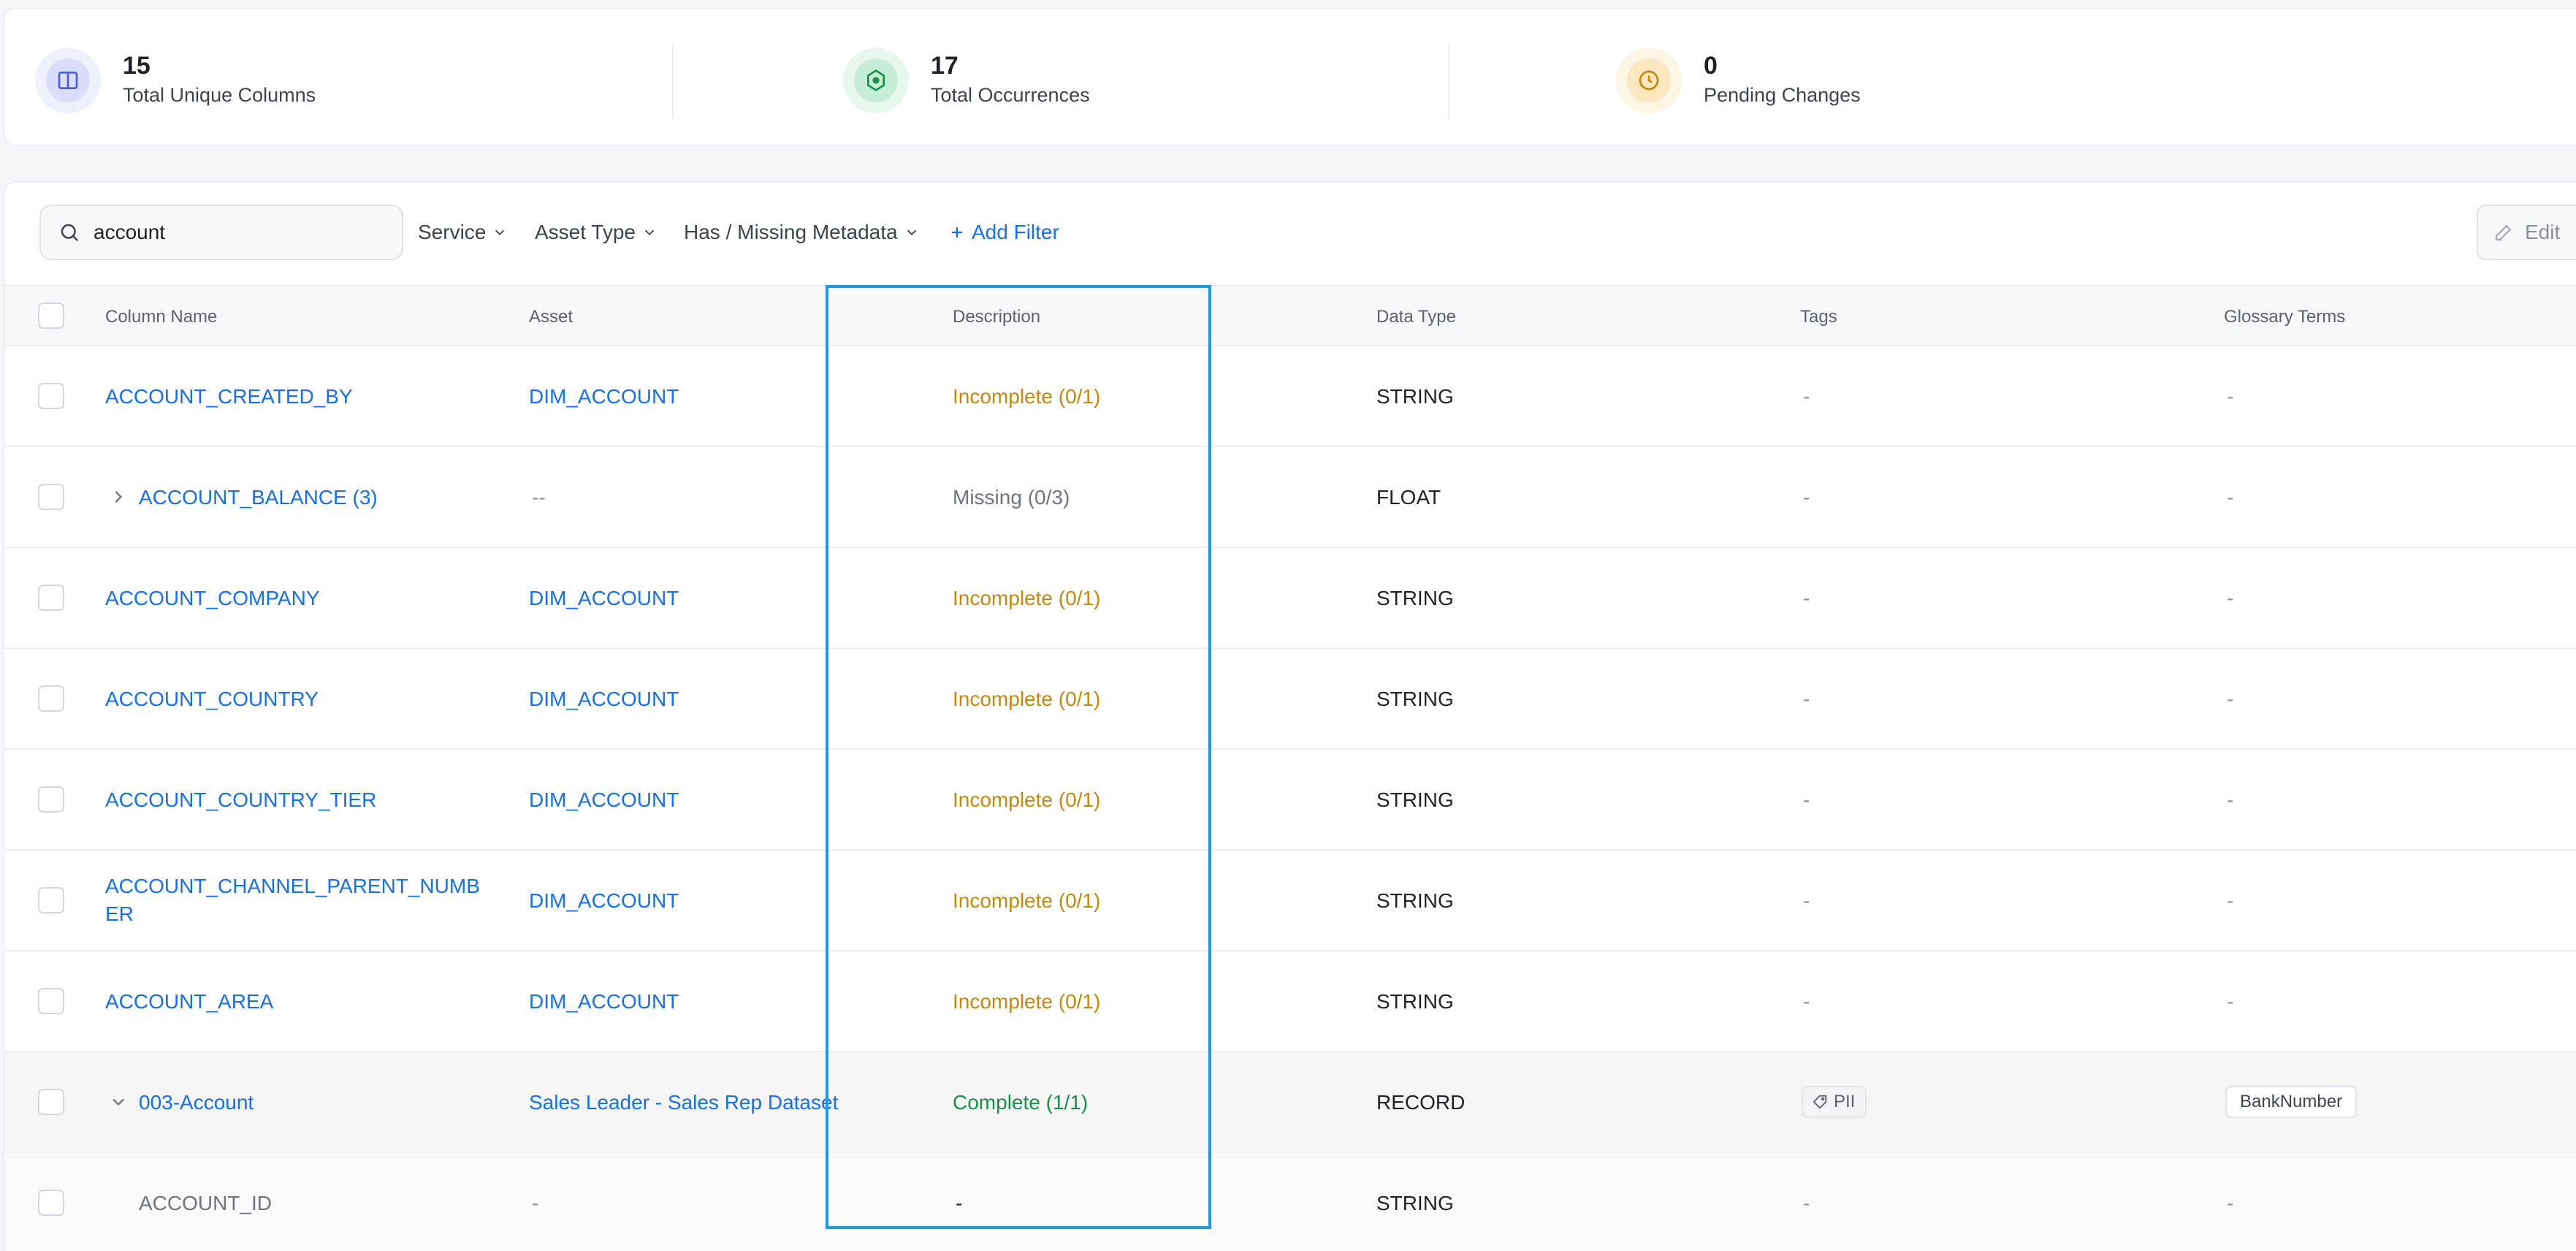 This screenshot has height=1251, width=2576. I want to click on stat-value: 15, so click(137, 66).